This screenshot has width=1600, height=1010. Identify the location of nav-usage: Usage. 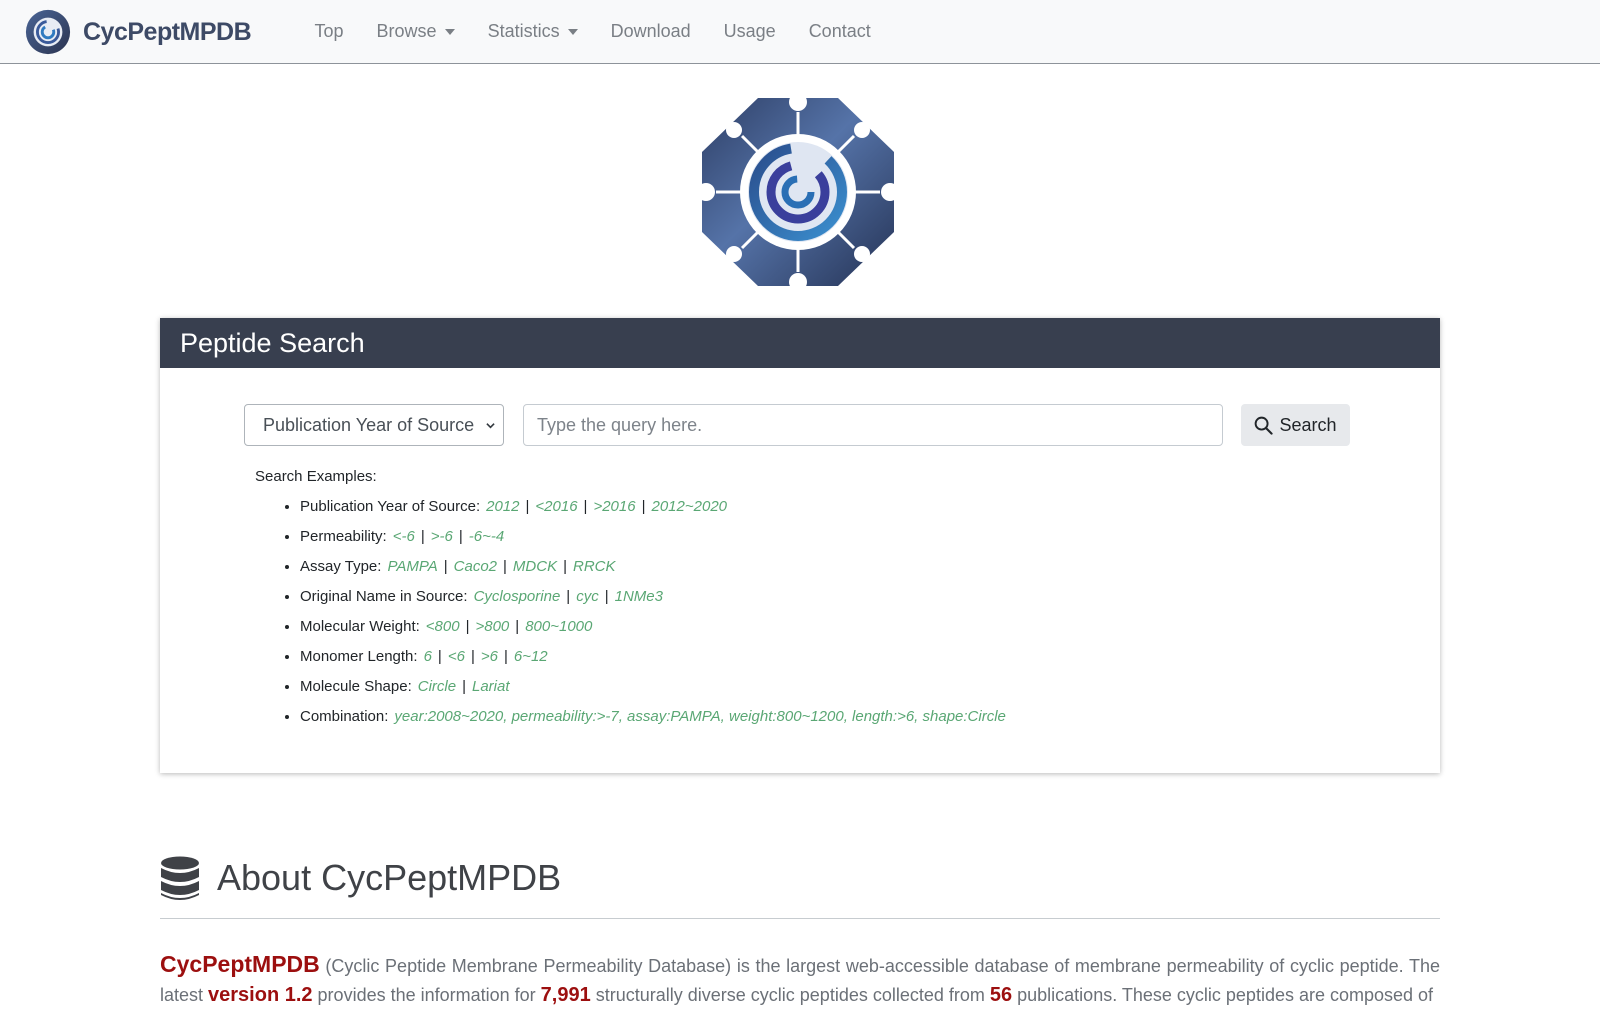
(749, 31).